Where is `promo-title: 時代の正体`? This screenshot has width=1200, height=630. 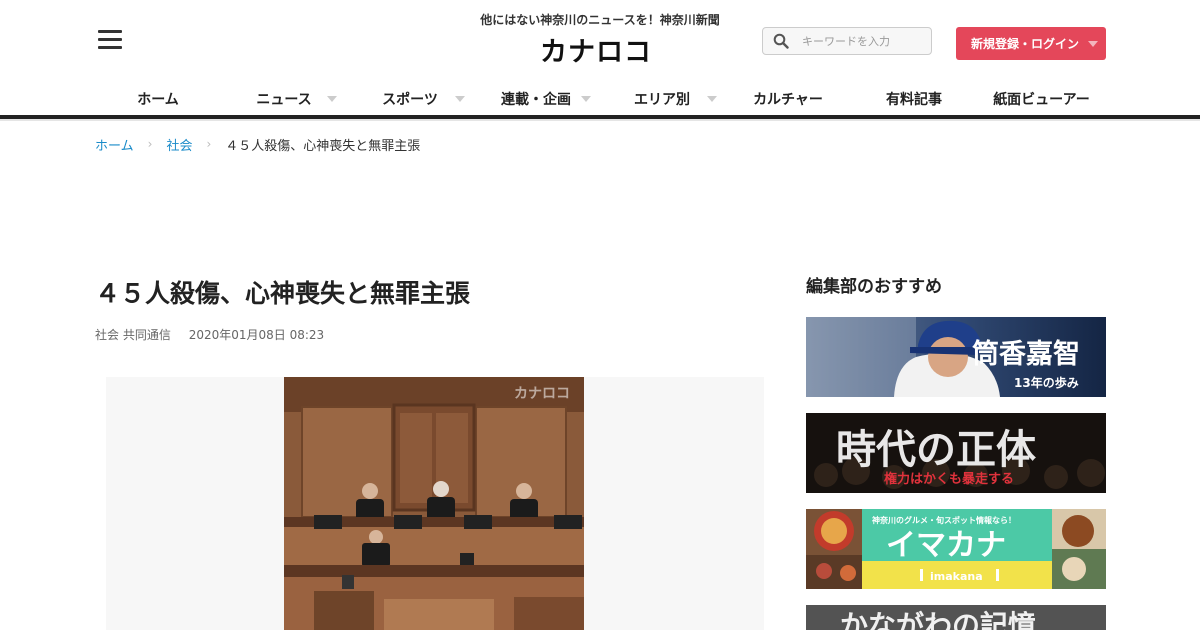 promo-title: 時代の正体 is located at coordinates (936, 450).